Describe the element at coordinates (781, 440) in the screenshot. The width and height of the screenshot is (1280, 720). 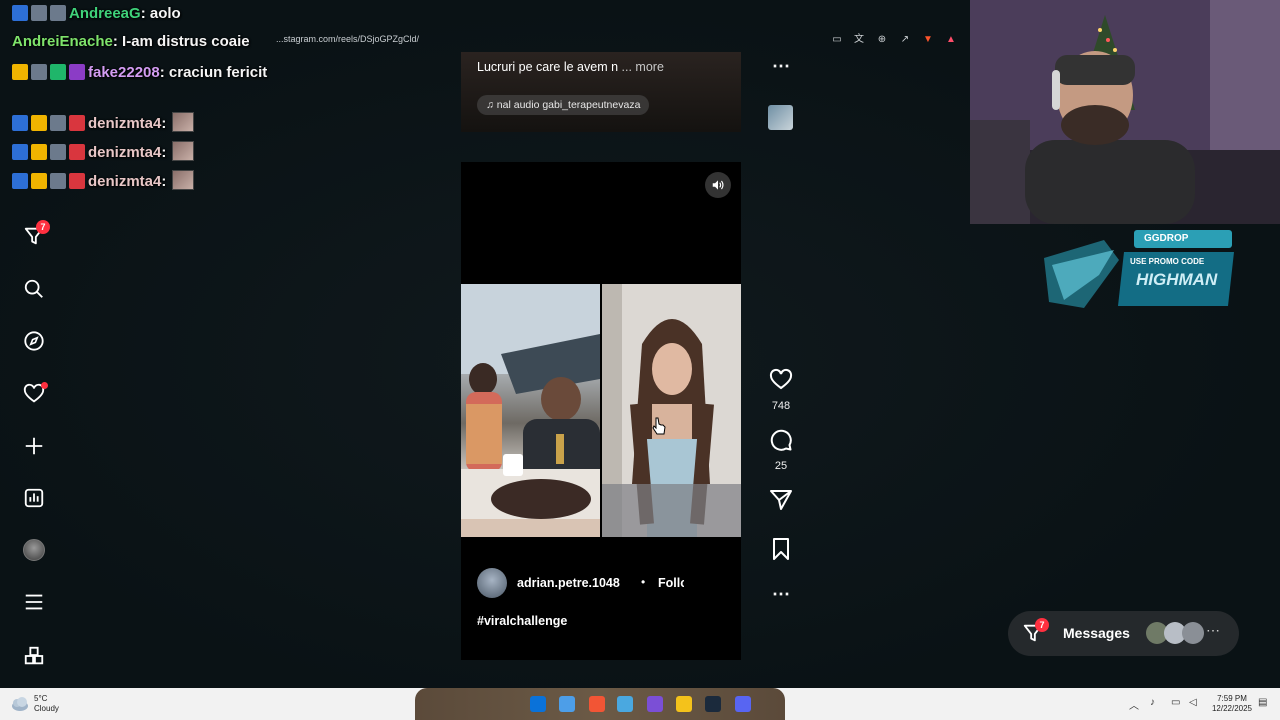
I see `comment-icon` at that location.